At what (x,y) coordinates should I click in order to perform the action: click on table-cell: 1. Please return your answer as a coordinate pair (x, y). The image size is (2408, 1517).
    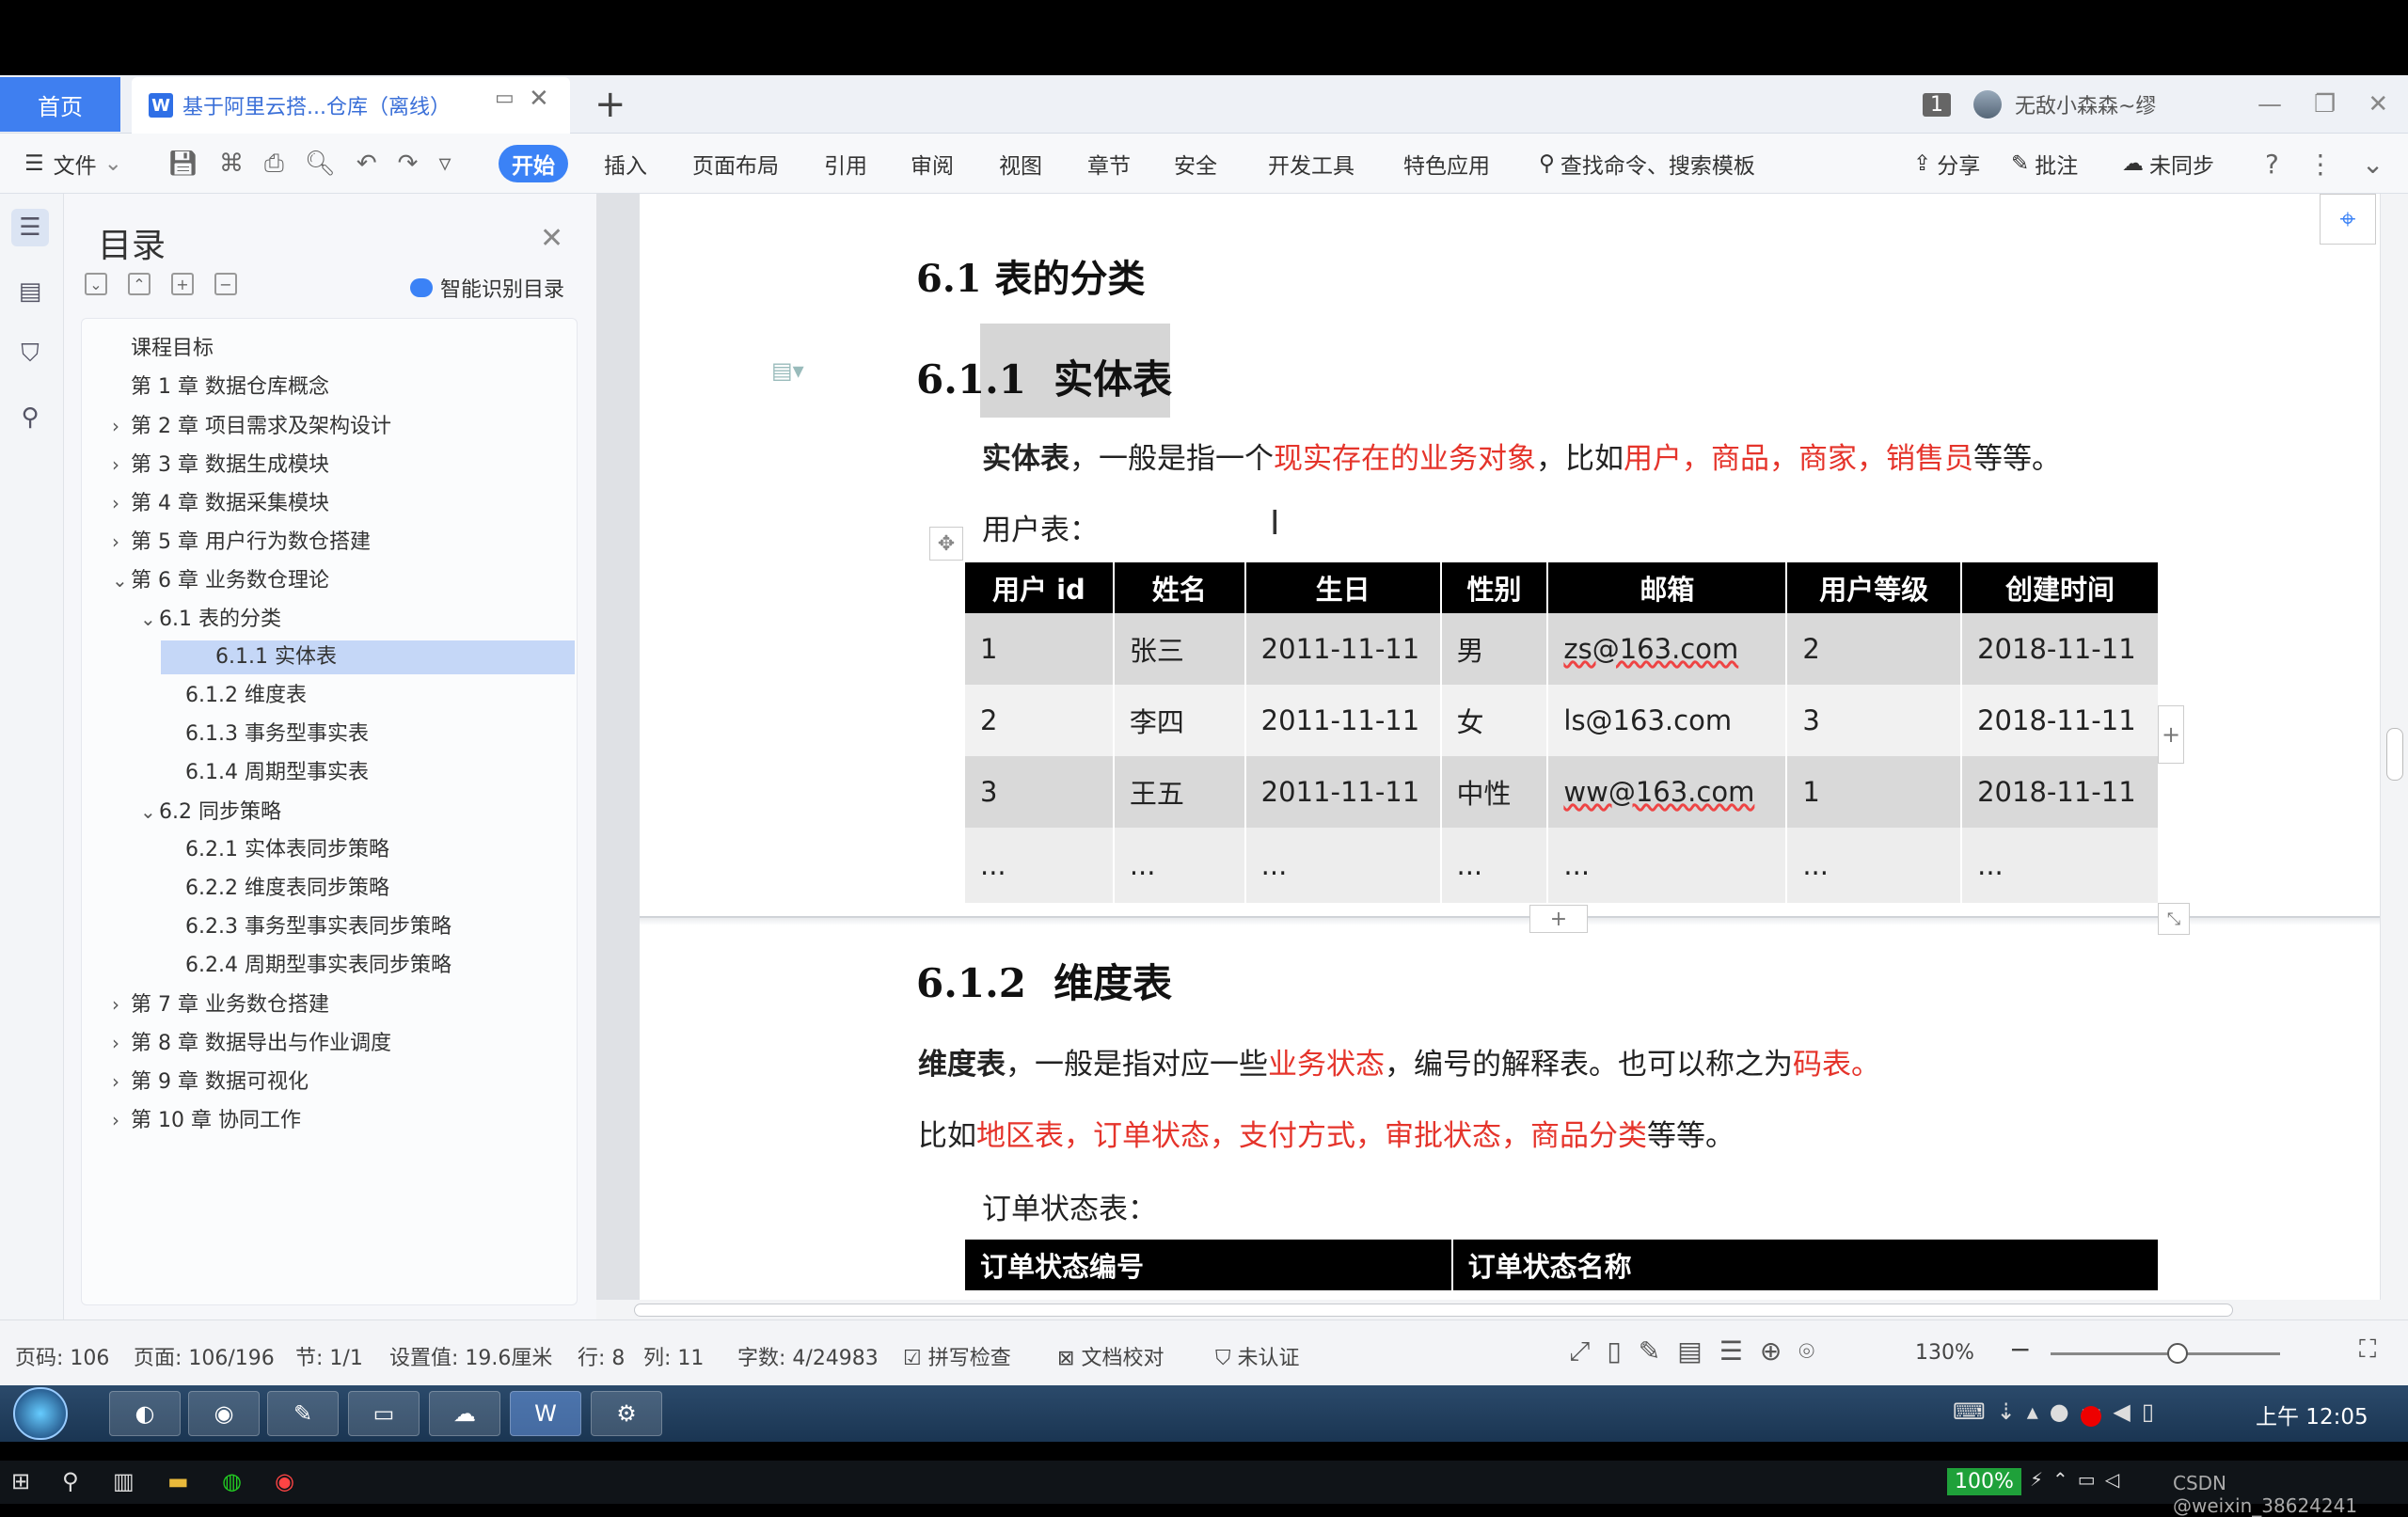
    Looking at the image, I should click on (1875, 792).